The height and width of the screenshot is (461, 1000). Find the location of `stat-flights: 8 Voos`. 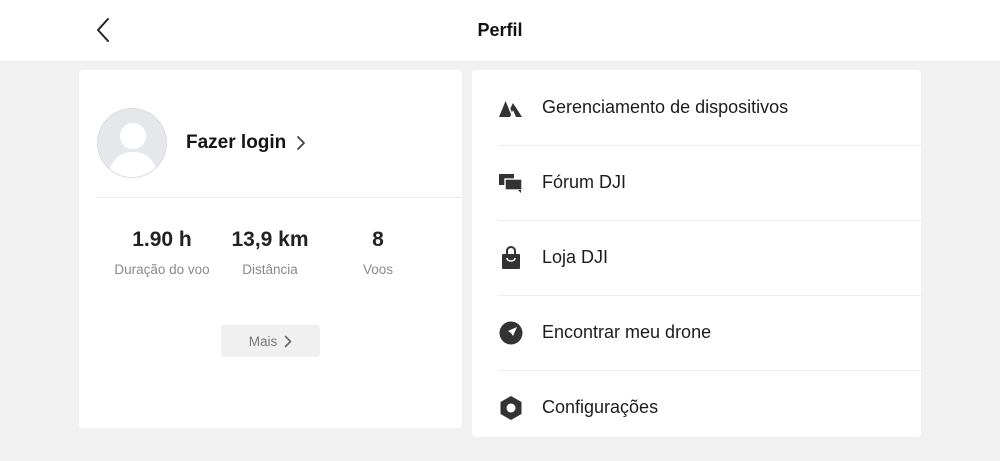

stat-flights: 8 Voos is located at coordinates (378, 249).